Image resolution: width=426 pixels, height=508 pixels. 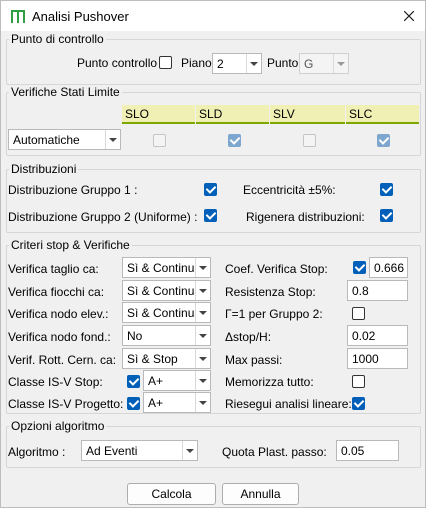 What do you see at coordinates (270, 292) in the screenshot?
I see `resistenza-stop-label: Resistenza Stop:` at bounding box center [270, 292].